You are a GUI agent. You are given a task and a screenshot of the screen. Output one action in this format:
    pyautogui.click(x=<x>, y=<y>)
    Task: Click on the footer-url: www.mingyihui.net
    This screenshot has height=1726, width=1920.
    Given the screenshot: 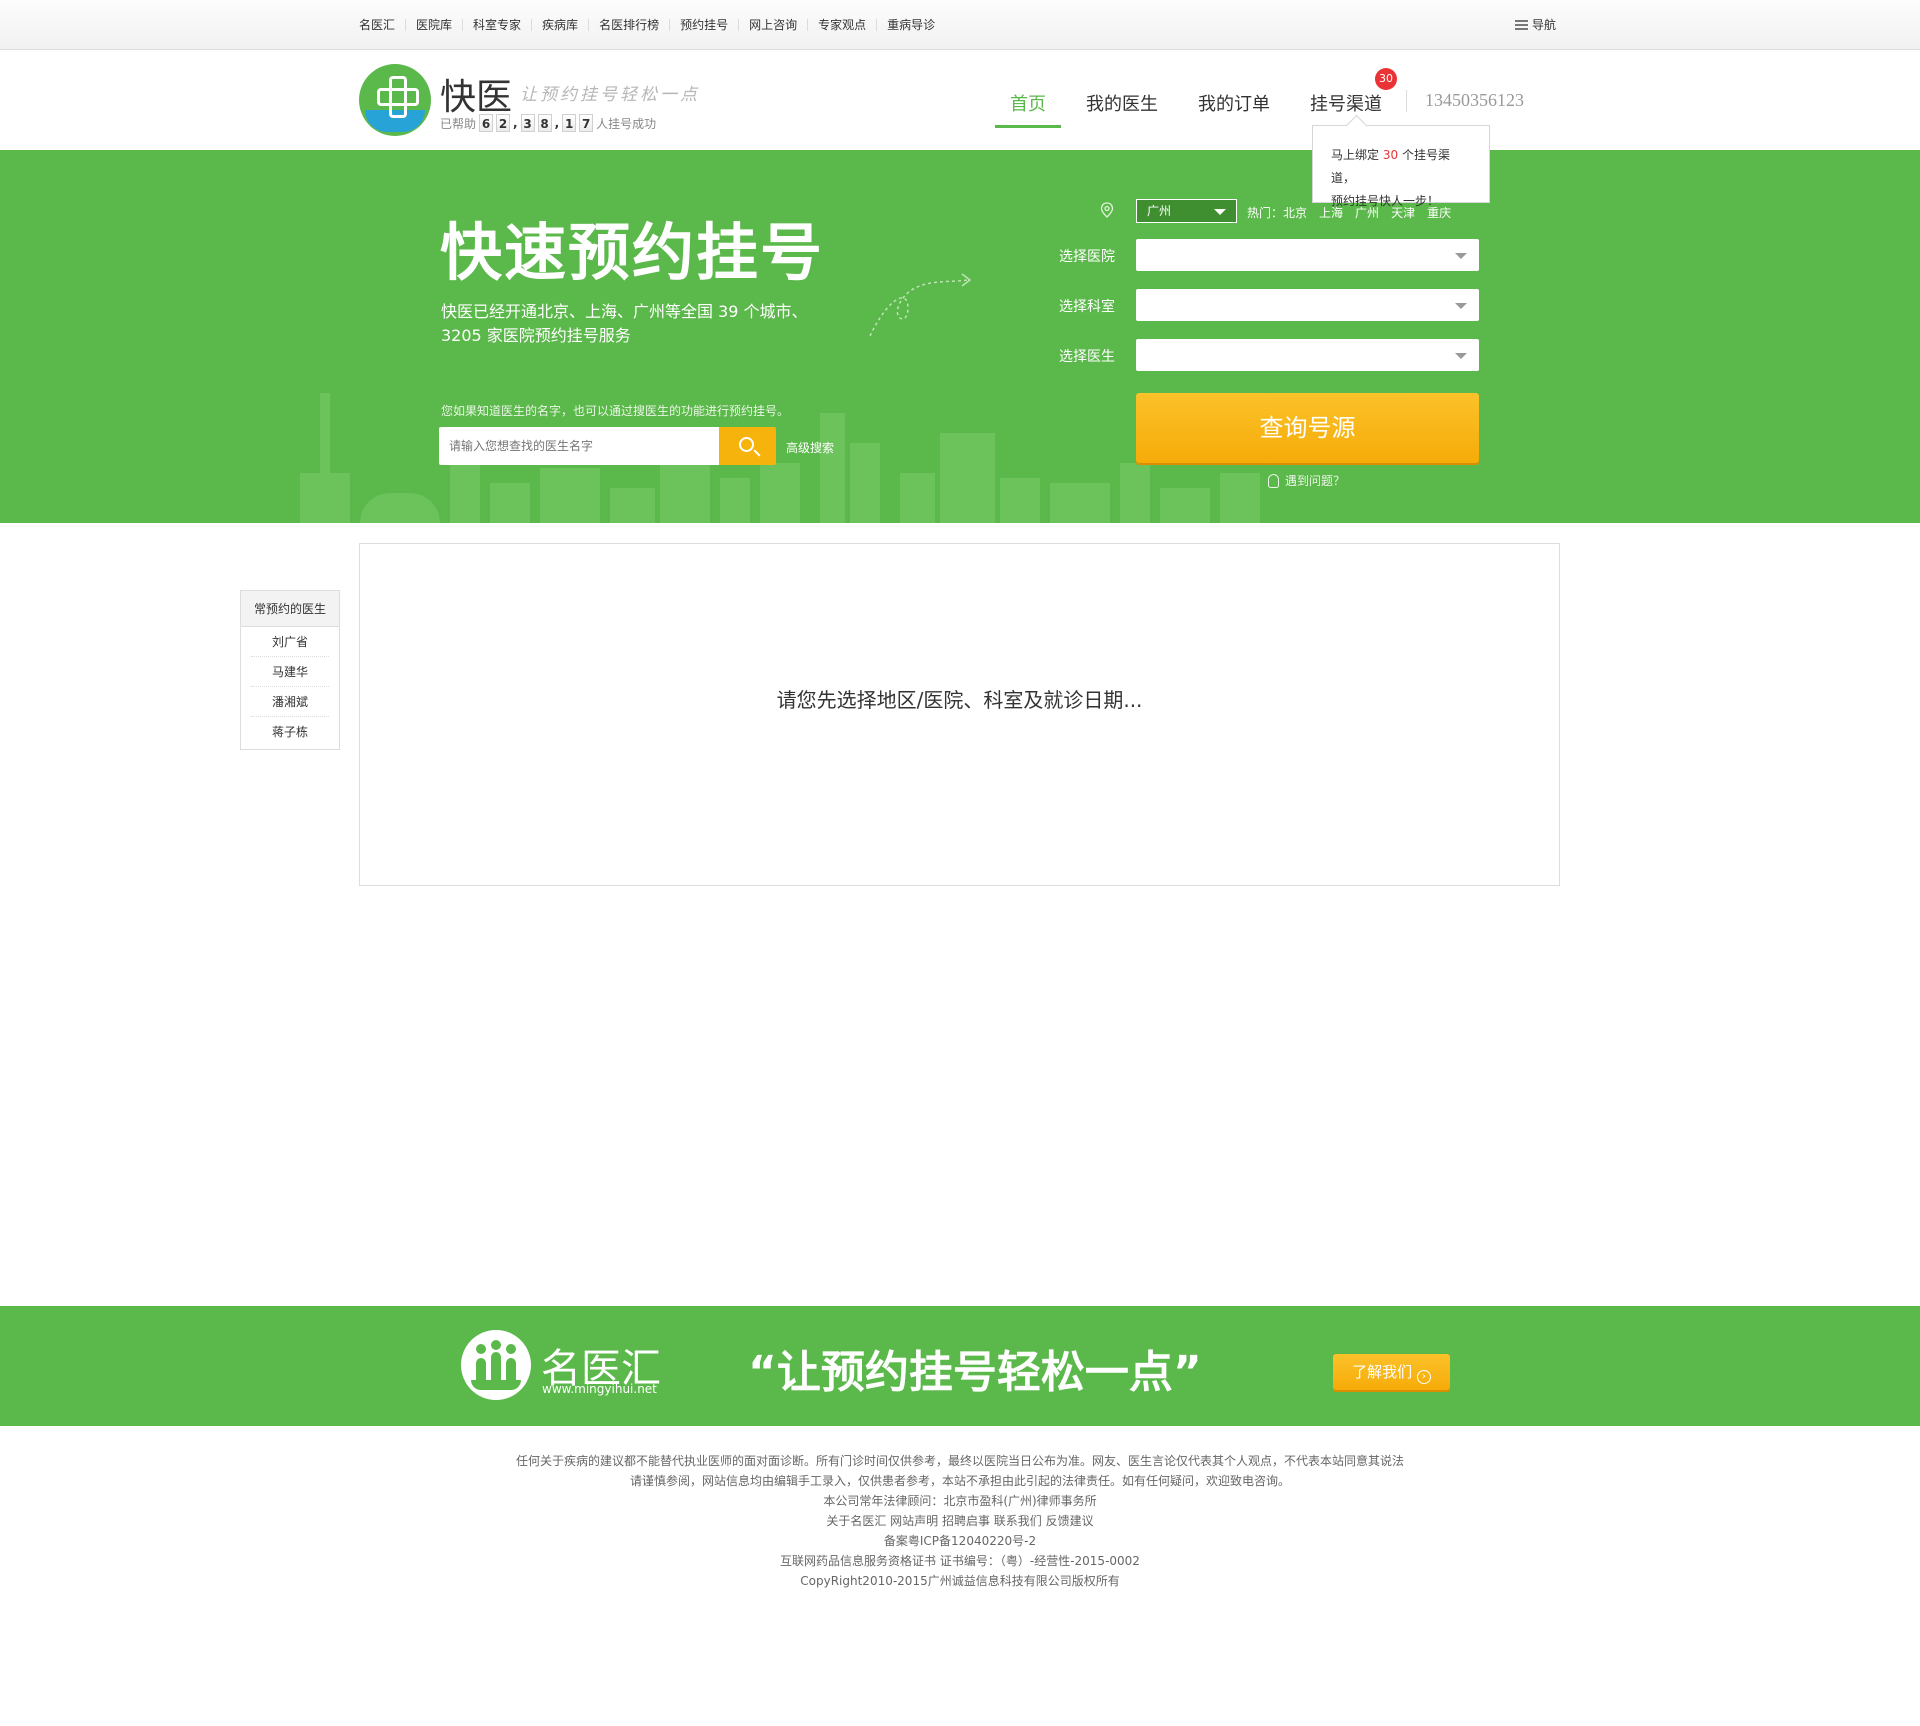 What is the action you would take?
    pyautogui.click(x=599, y=1389)
    